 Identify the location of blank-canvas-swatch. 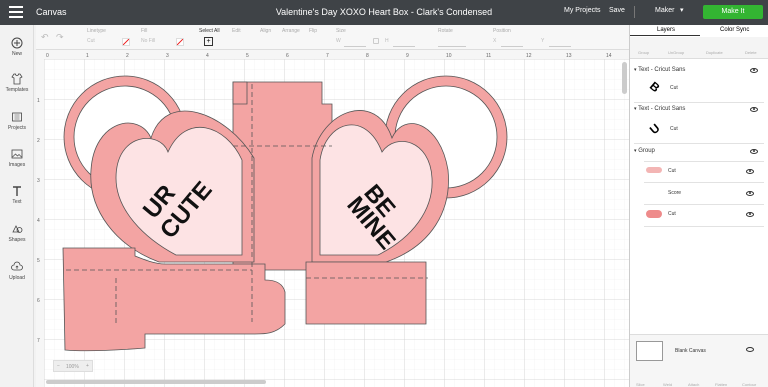
(649, 351).